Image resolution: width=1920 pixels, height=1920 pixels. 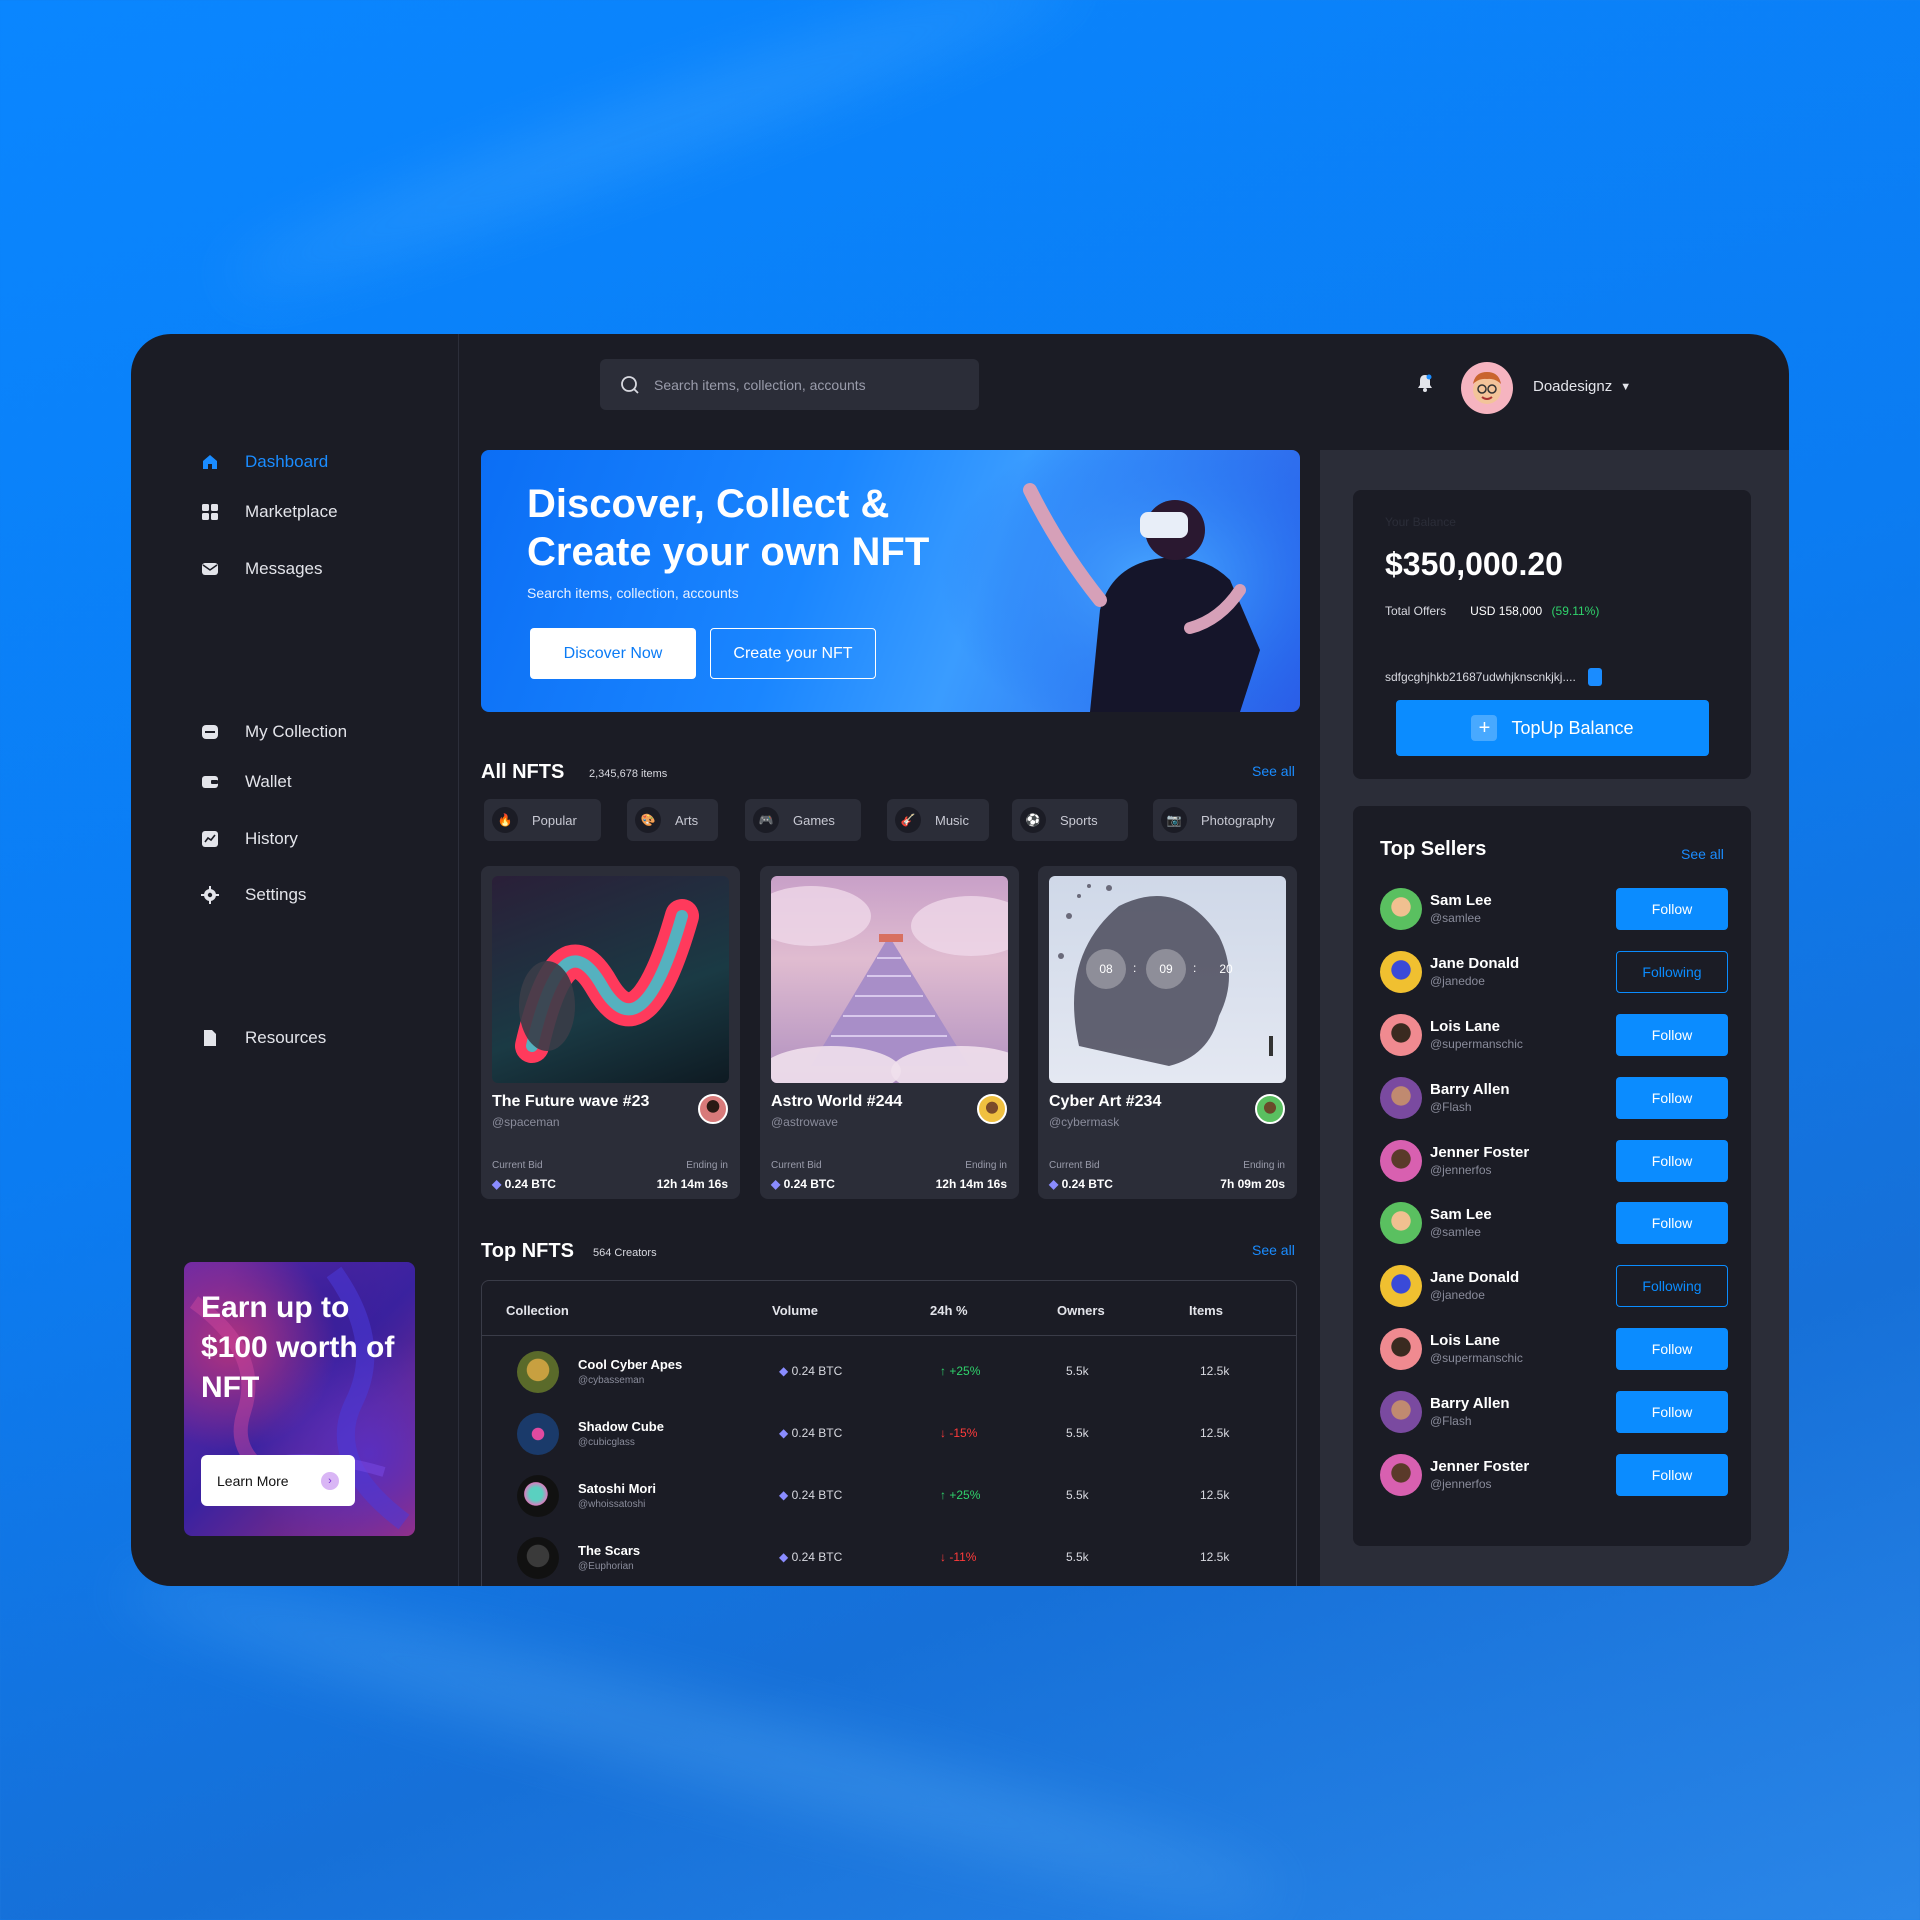 I want to click on mail-icon, so click(x=210, y=569).